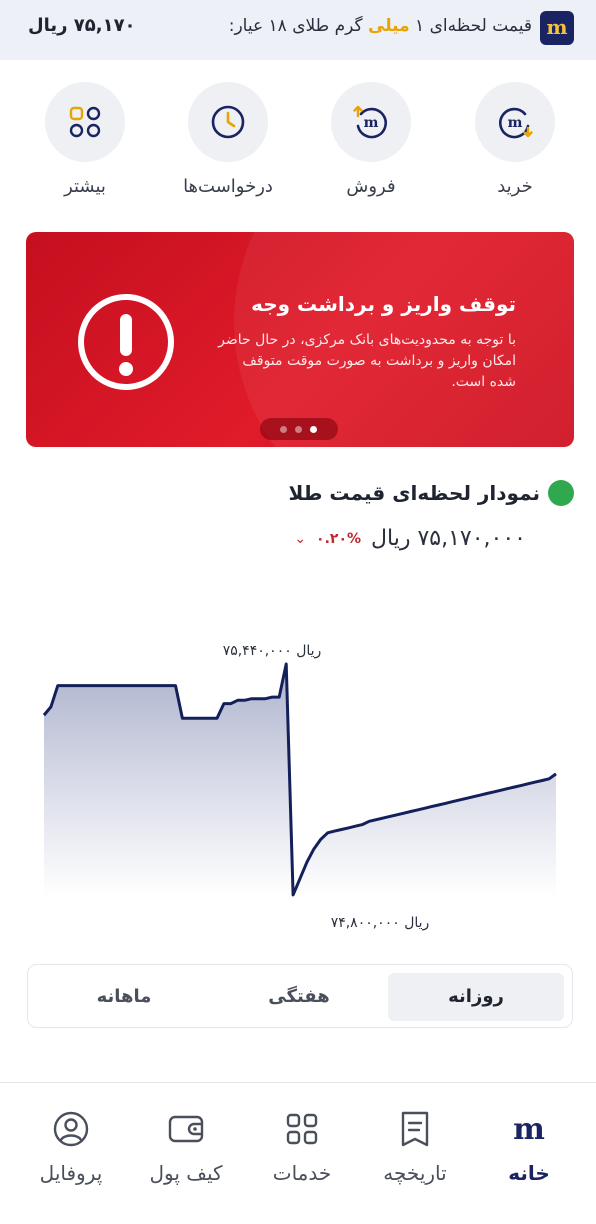 This screenshot has width=596, height=1224. What do you see at coordinates (515, 186) in the screenshot?
I see `buy-label: خرید` at bounding box center [515, 186].